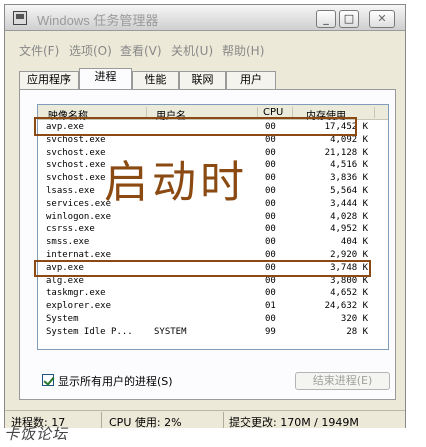  What do you see at coordinates (79, 203) in the screenshot?
I see `process-name: services.exe` at bounding box center [79, 203].